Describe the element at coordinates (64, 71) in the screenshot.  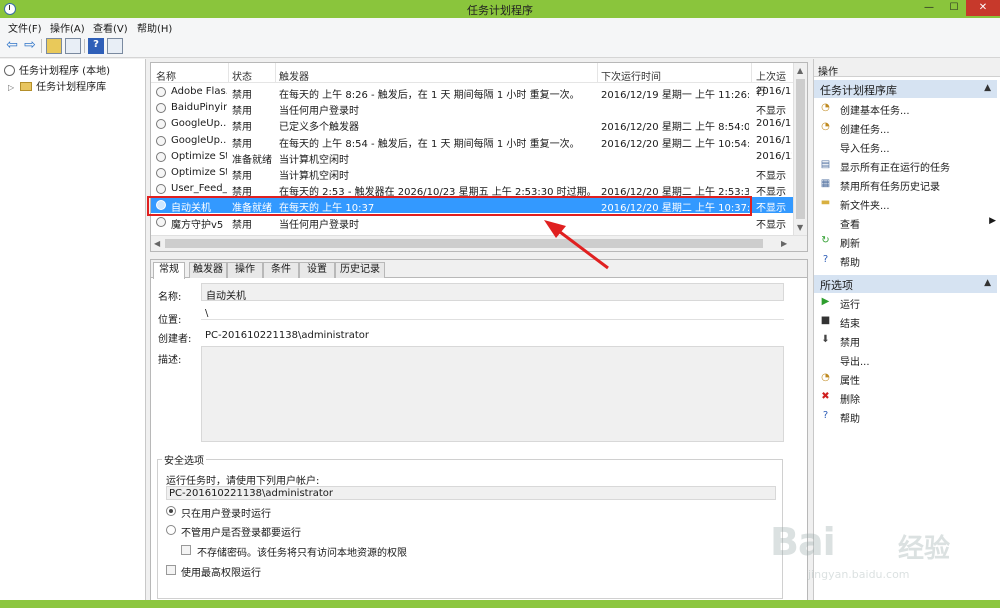
I see `tree-root-label: 任务计划程序 (本地)` at that location.